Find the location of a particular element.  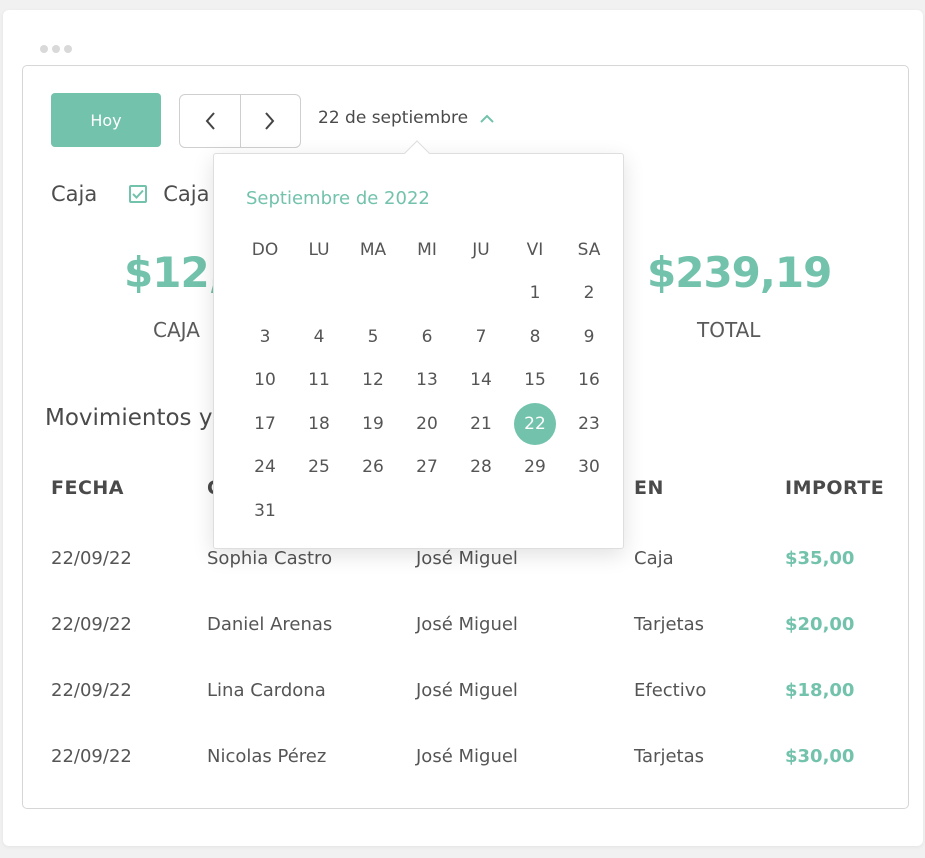

calendar-day: 1 is located at coordinates (535, 294).